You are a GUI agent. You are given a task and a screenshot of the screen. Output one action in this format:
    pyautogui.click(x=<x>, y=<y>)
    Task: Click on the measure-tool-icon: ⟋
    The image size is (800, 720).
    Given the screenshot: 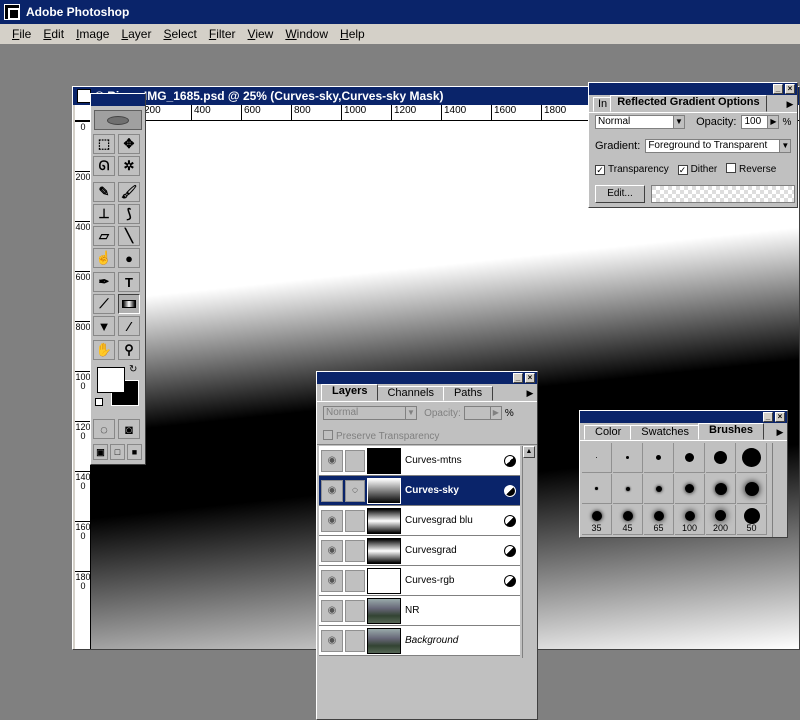 What is the action you would take?
    pyautogui.click(x=104, y=304)
    